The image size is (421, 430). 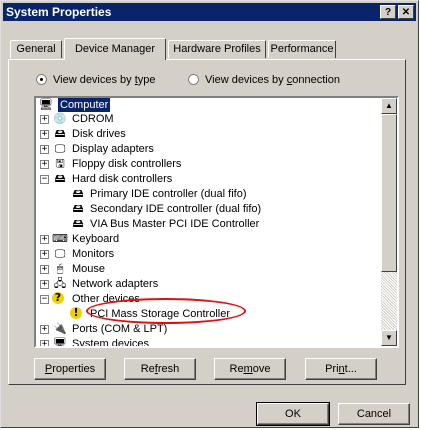 I want to click on arrow-up-icon: ▲, so click(x=389, y=105).